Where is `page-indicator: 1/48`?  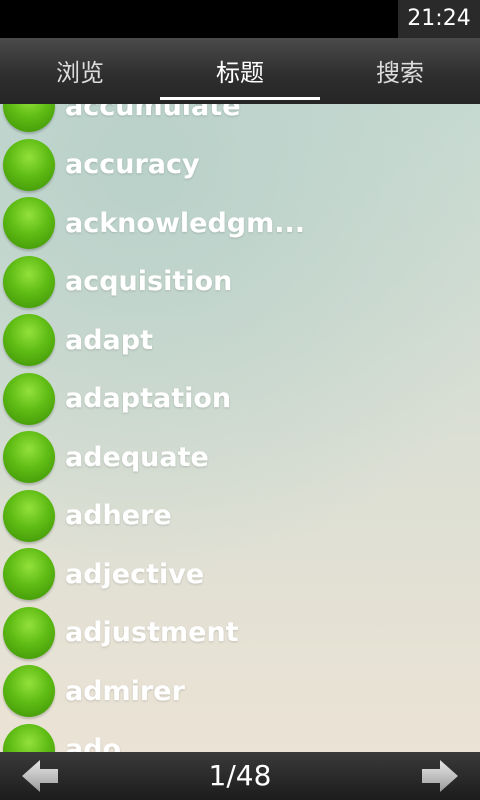
page-indicator: 1/48 is located at coordinates (240, 775).